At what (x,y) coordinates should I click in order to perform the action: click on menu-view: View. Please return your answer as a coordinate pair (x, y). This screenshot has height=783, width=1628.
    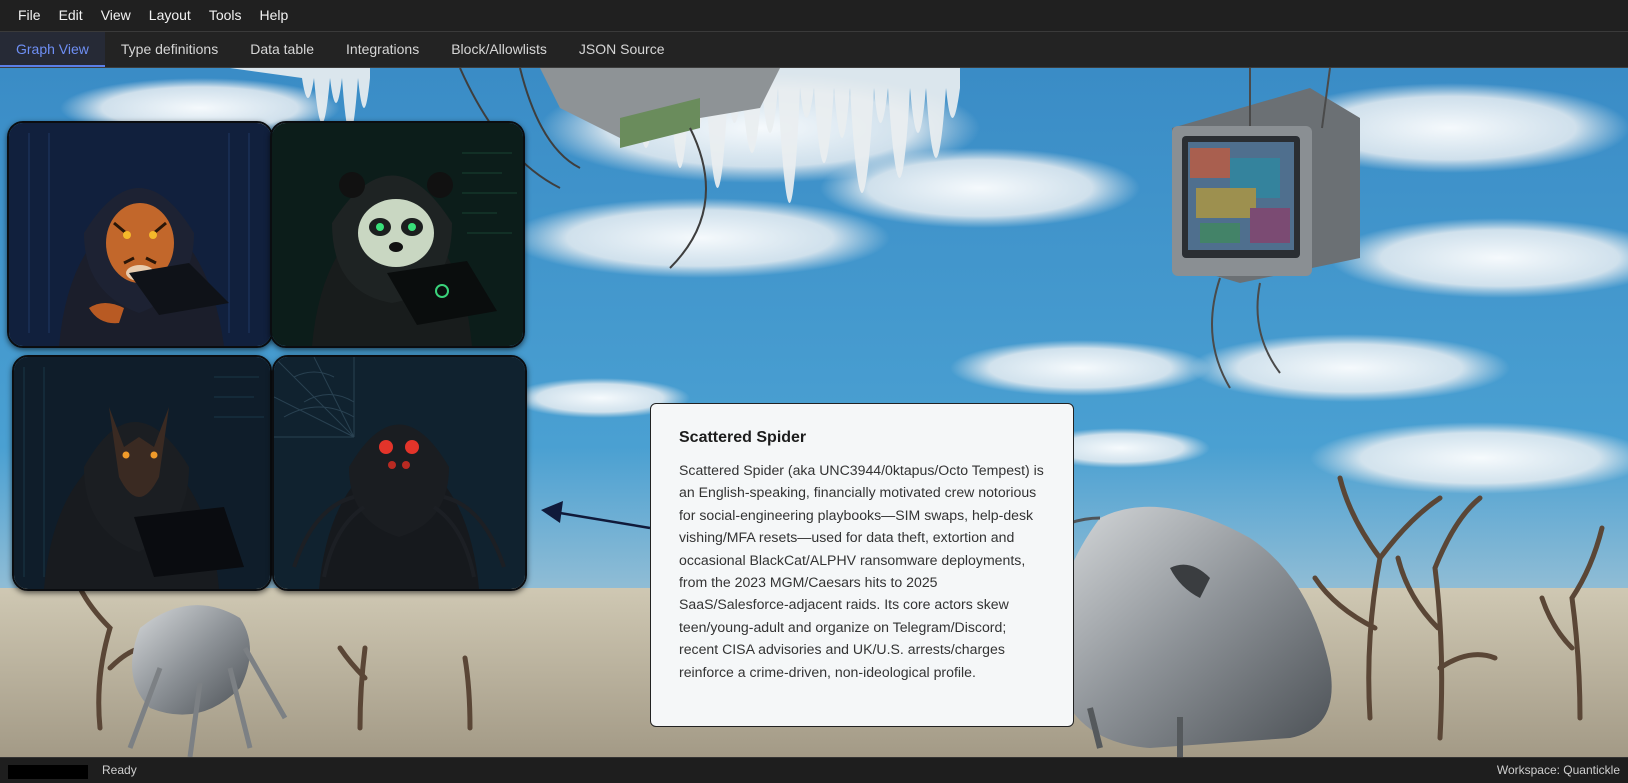
    Looking at the image, I should click on (116, 15).